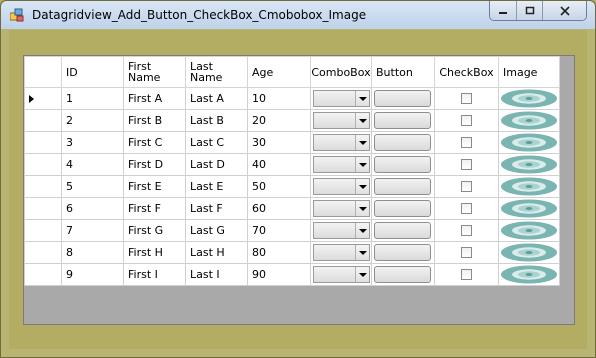 The width and height of the screenshot is (596, 358). I want to click on cell-age: 70, so click(279, 230).